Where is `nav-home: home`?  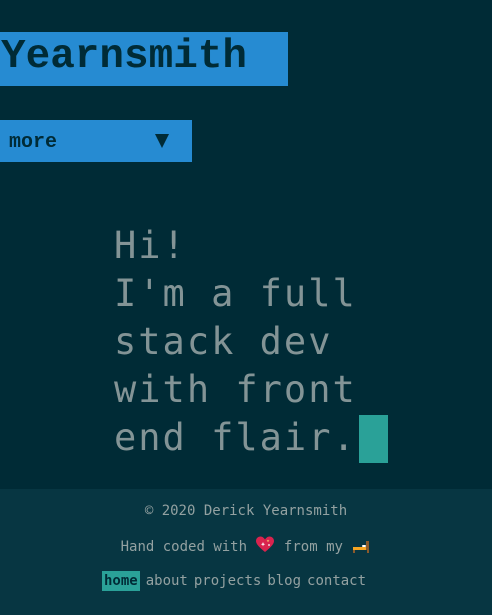
nav-home: home is located at coordinates (121, 581).